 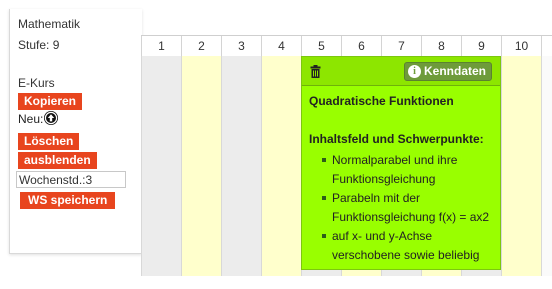 I want to click on week-header-more, so click(x=546, y=46).